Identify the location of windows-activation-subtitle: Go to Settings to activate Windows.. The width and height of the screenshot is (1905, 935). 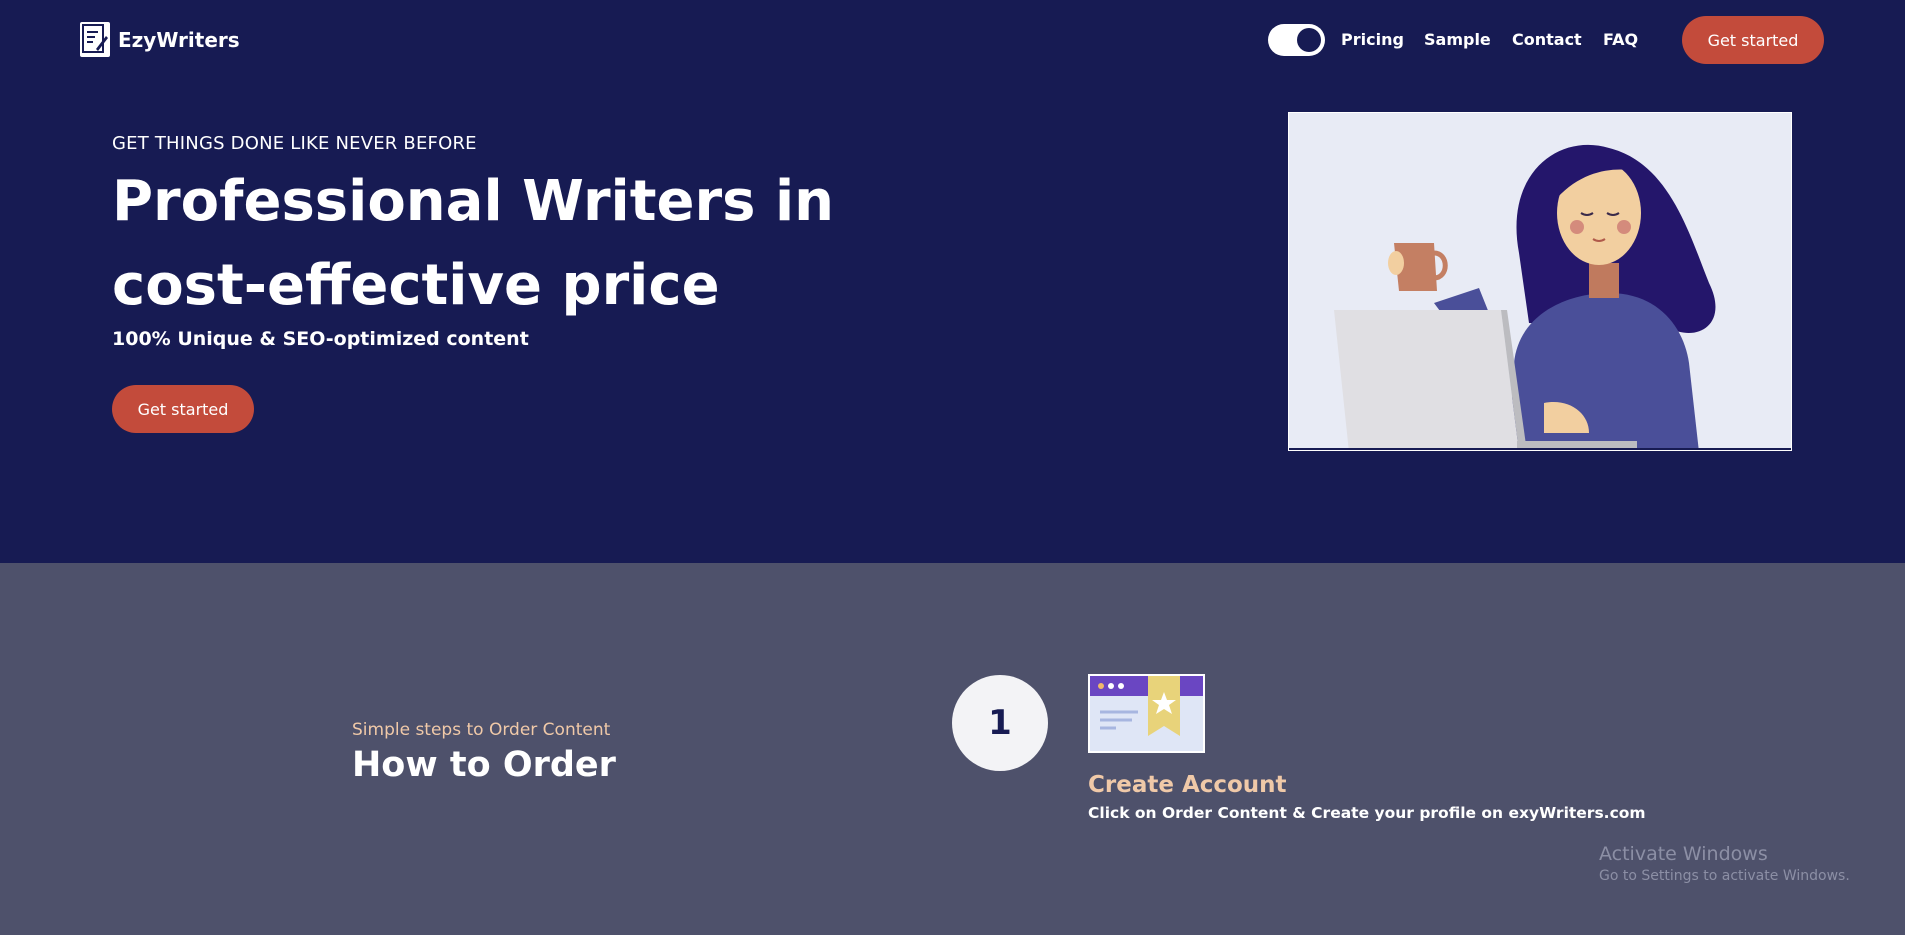
(1724, 876).